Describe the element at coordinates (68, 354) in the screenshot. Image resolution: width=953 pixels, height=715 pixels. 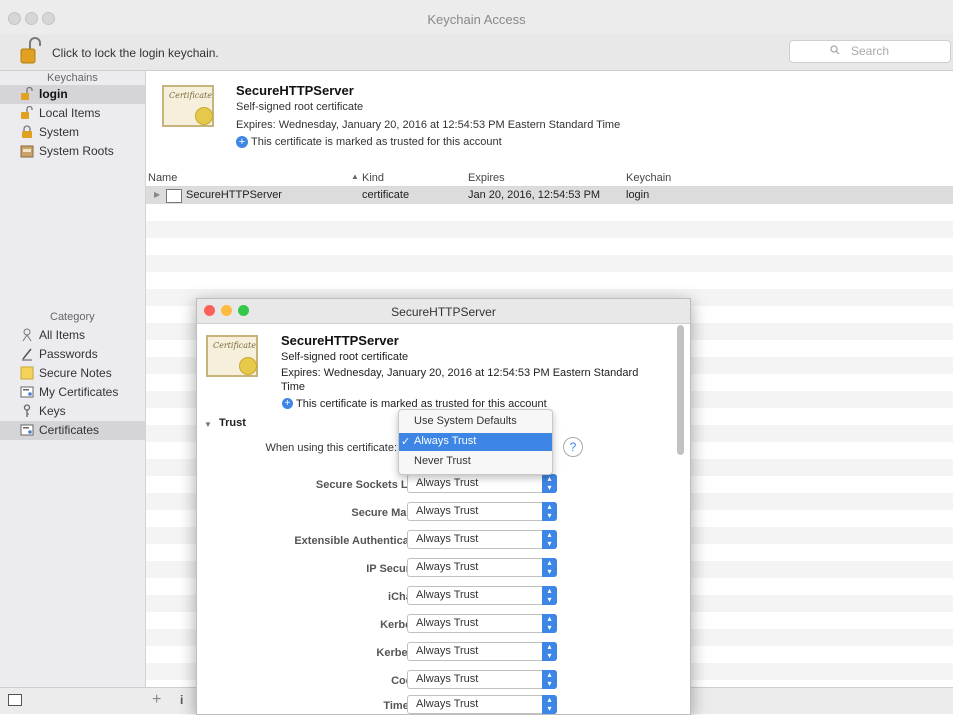
I see `sidebar-item-label: Passwords` at that location.